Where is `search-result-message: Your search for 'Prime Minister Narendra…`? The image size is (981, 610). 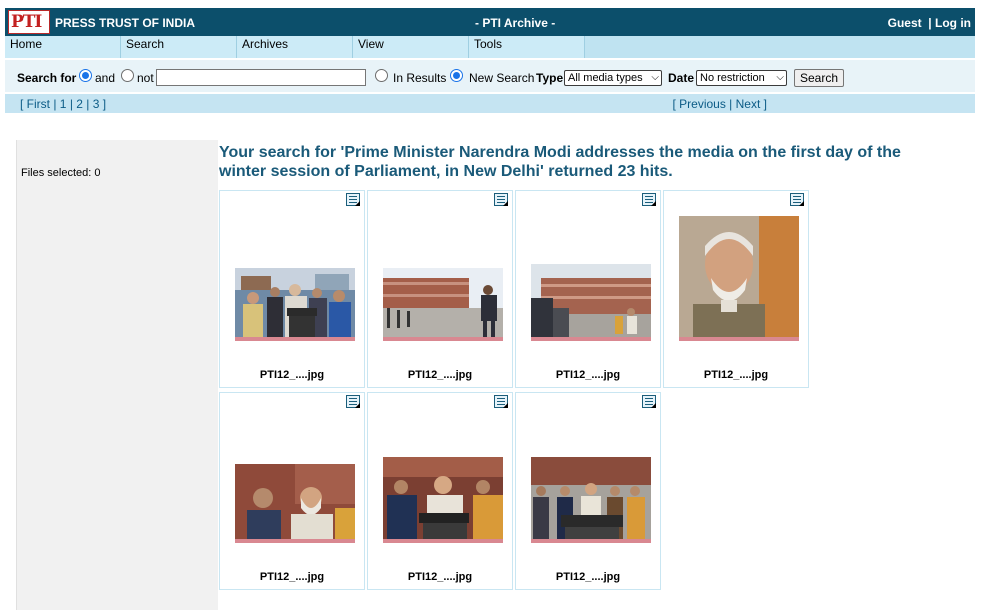
search-result-message: Your search for 'Prime Minister Narendra… is located at coordinates (560, 162).